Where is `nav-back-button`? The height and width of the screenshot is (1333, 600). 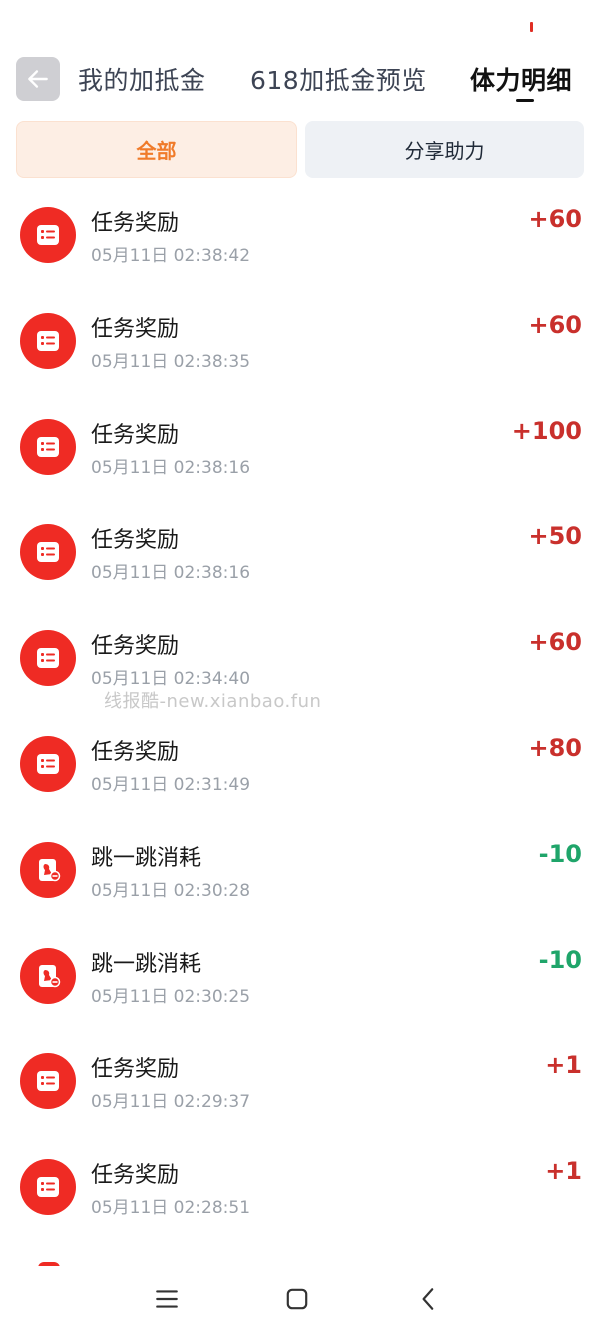 nav-back-button is located at coordinates (429, 1299).